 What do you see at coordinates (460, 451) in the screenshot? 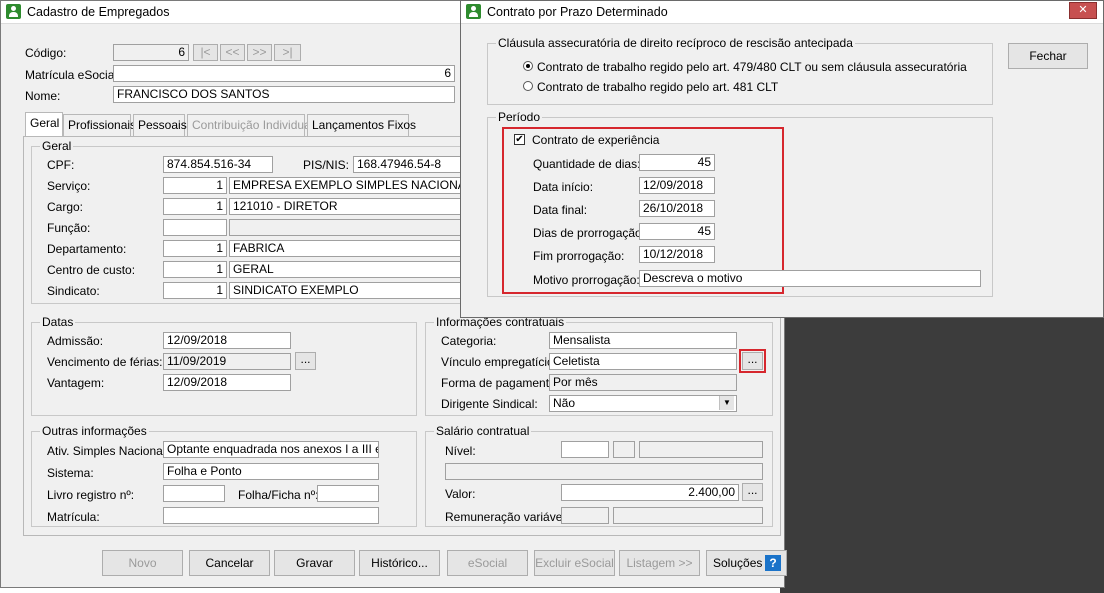
I see `nivel-label: Nível:` at bounding box center [460, 451].